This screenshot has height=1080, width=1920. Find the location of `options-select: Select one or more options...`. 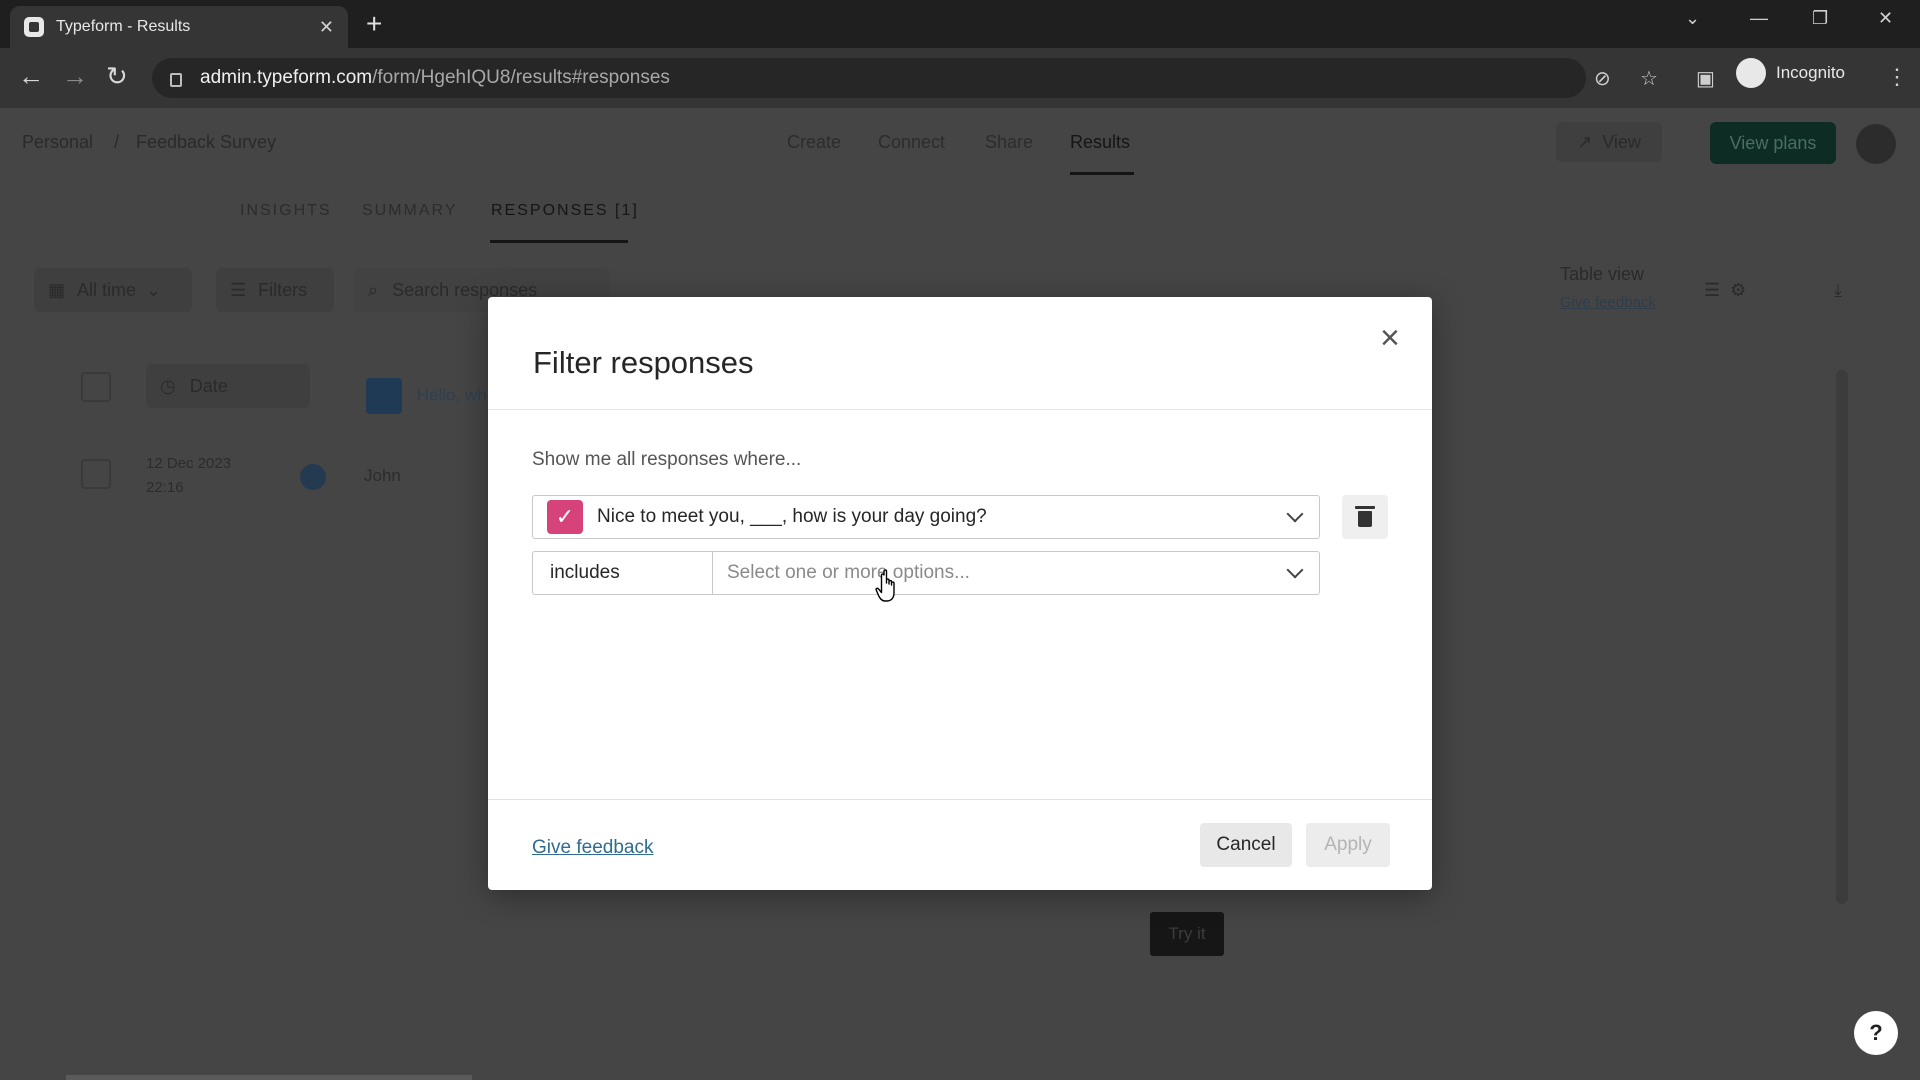

options-select: Select one or more options... is located at coordinates (1016, 573).